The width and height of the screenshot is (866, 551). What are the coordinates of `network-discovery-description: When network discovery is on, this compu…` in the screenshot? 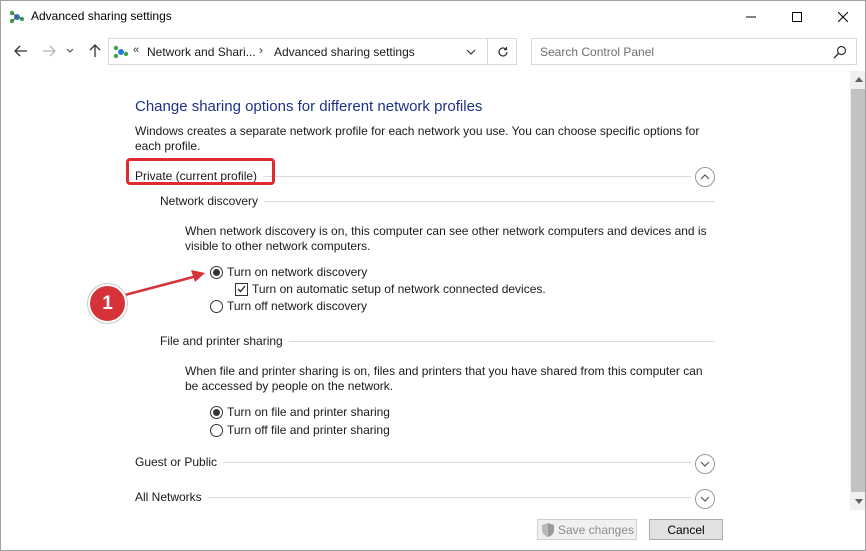 It's located at (446, 238).